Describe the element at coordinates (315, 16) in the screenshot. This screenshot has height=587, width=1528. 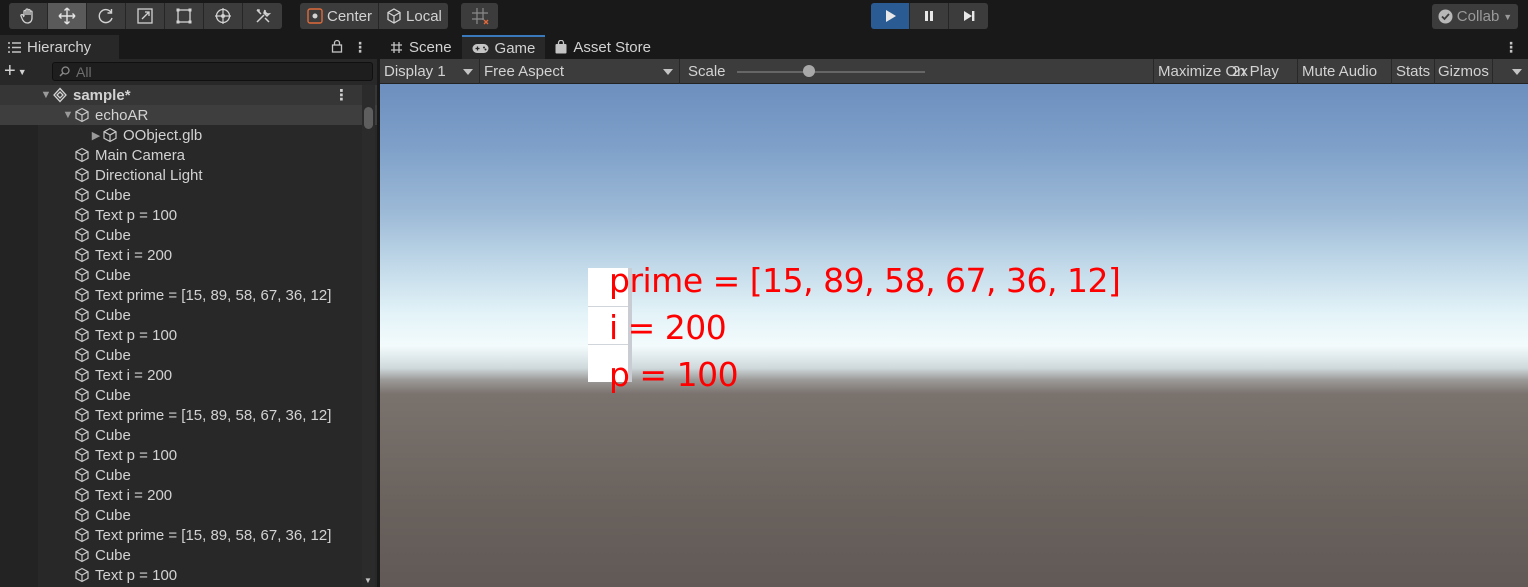
I see `pivot-center-icon` at that location.